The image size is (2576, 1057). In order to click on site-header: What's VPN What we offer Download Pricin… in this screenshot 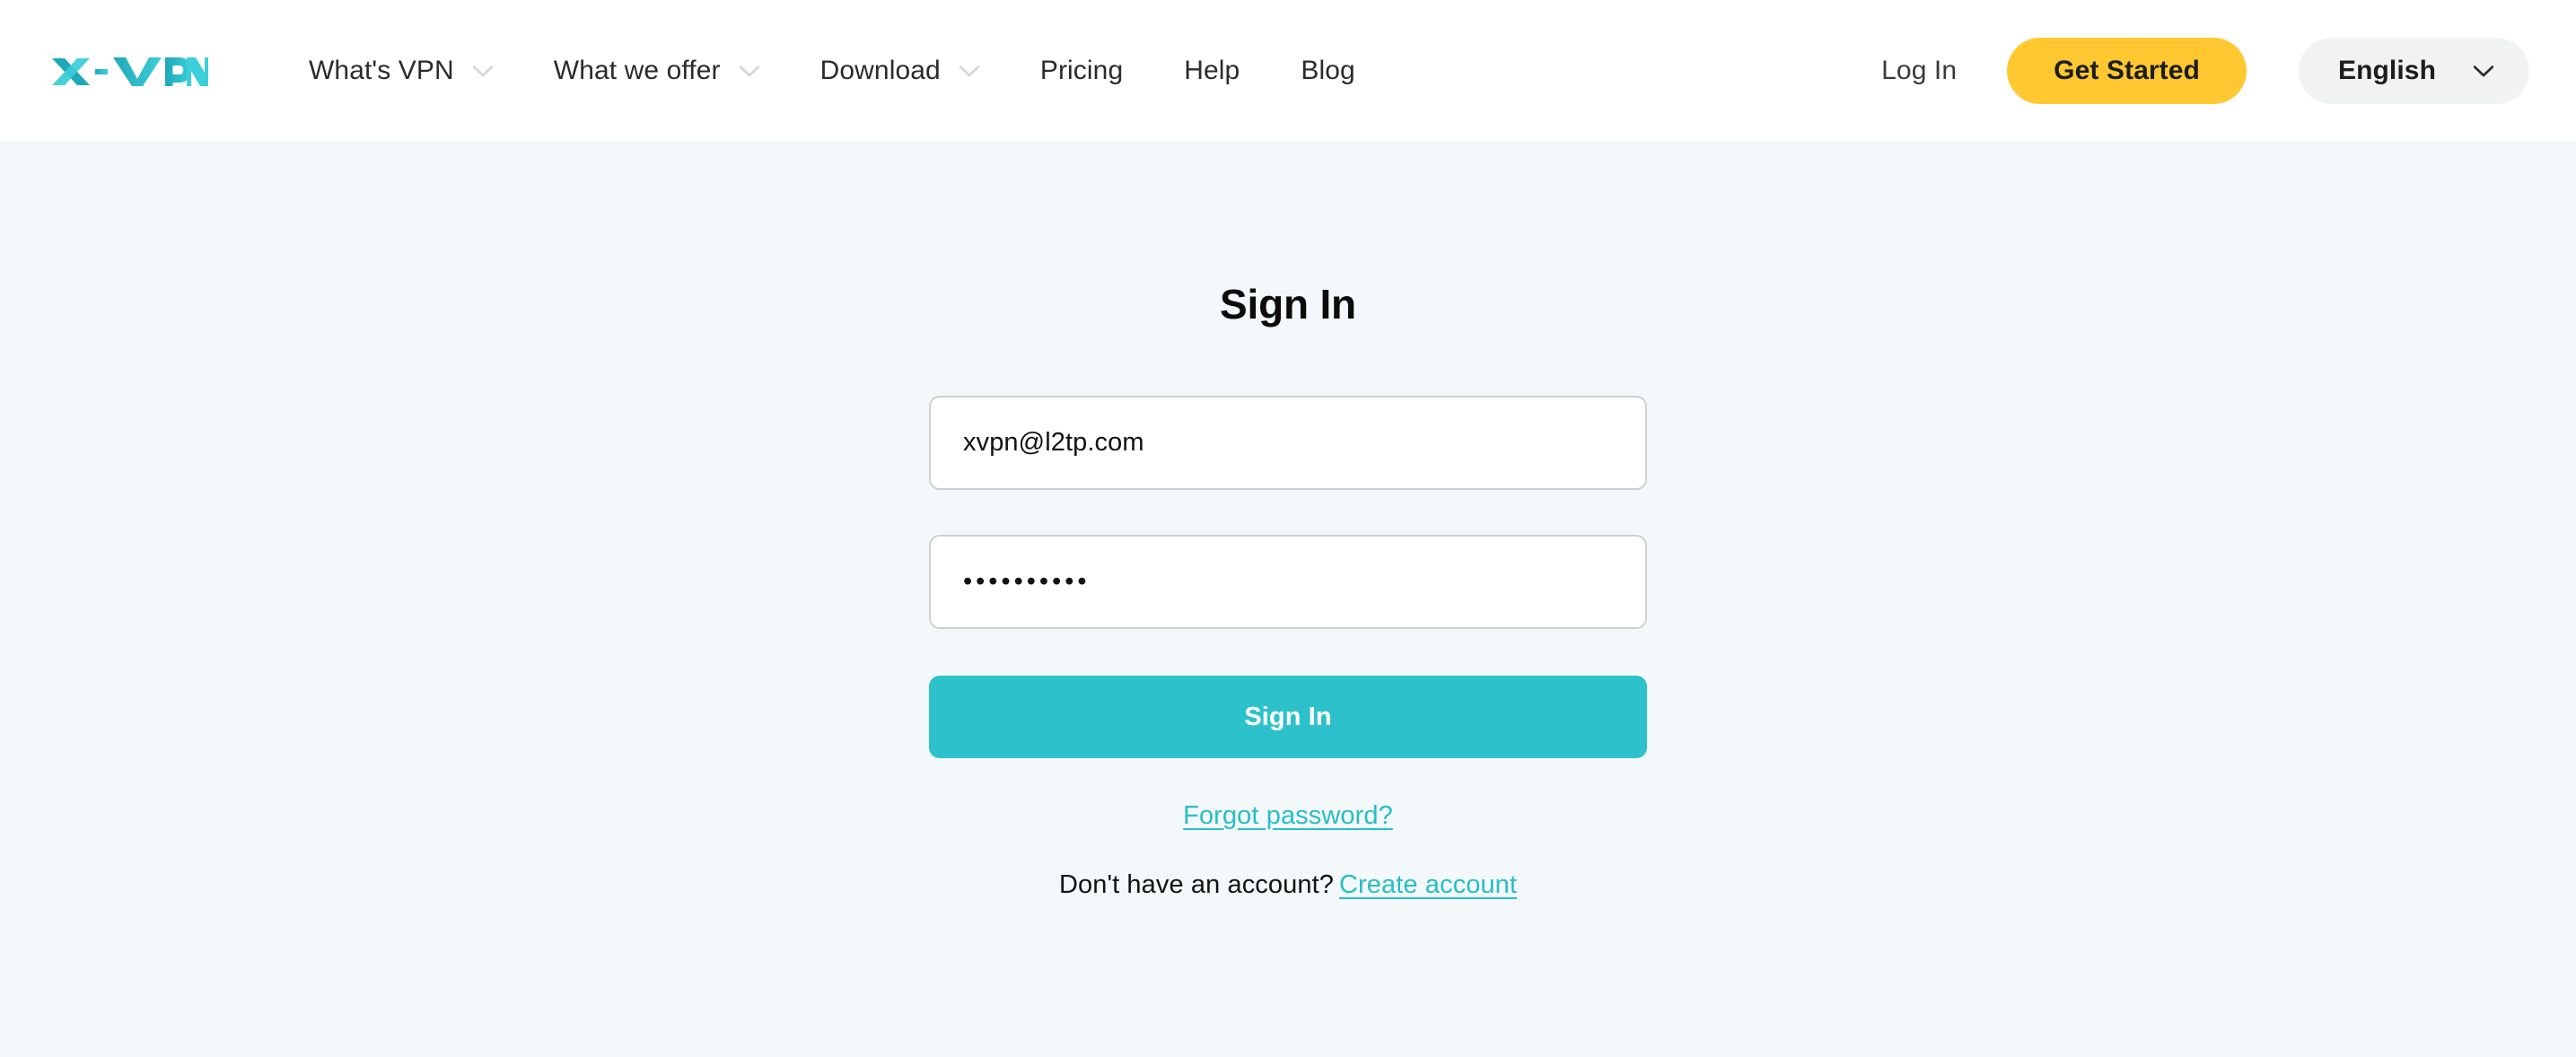, I will do `click(1288, 71)`.